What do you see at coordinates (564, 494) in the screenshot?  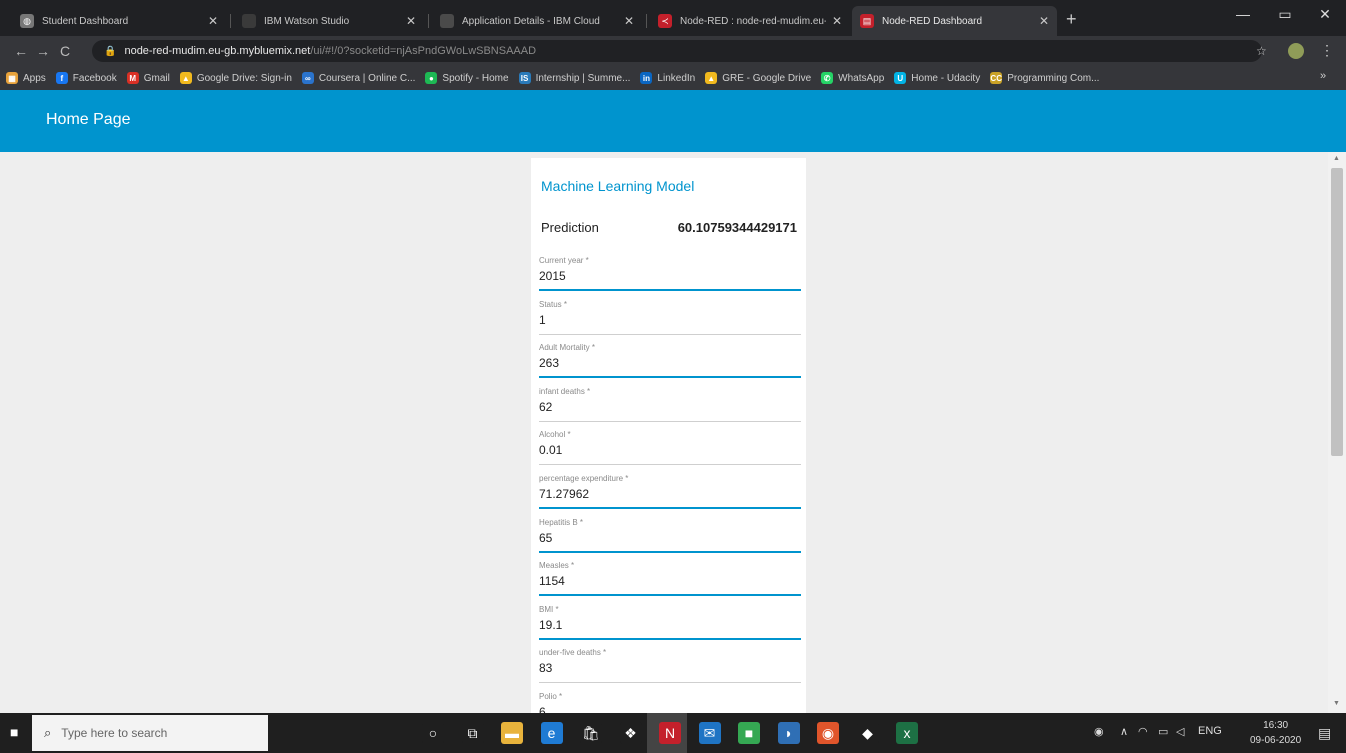 I see `field-input: 71.27962` at bounding box center [564, 494].